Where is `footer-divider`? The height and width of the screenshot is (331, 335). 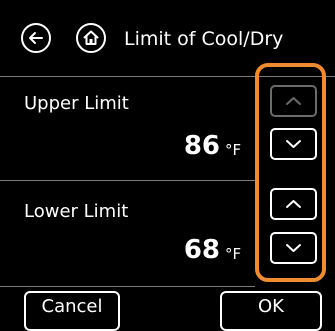
footer-divider is located at coordinates (127, 286).